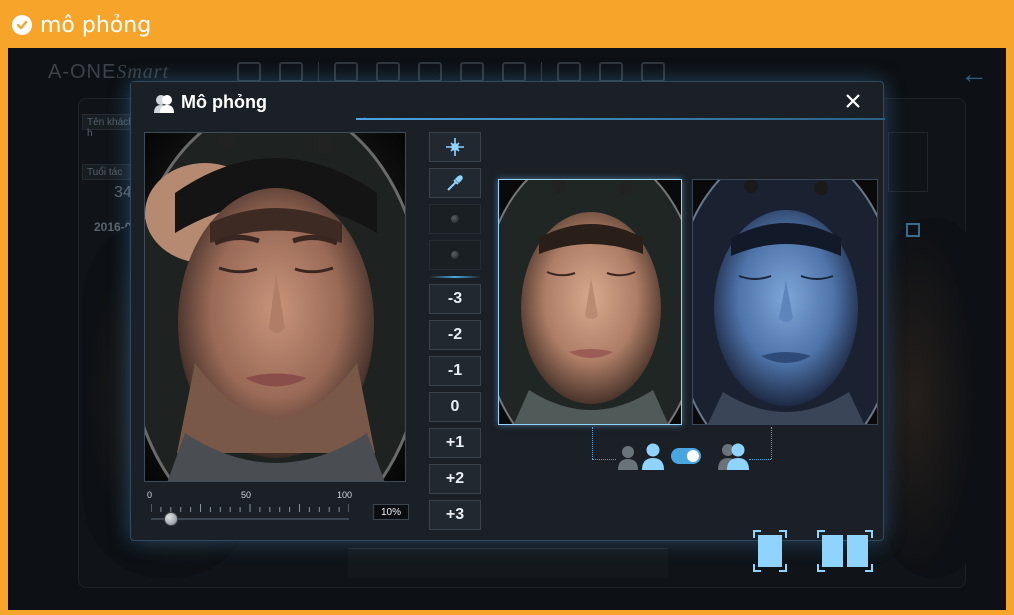 The image size is (1014, 615). Describe the element at coordinates (455, 371) in the screenshot. I see `level-minus-1-button: -1` at that location.